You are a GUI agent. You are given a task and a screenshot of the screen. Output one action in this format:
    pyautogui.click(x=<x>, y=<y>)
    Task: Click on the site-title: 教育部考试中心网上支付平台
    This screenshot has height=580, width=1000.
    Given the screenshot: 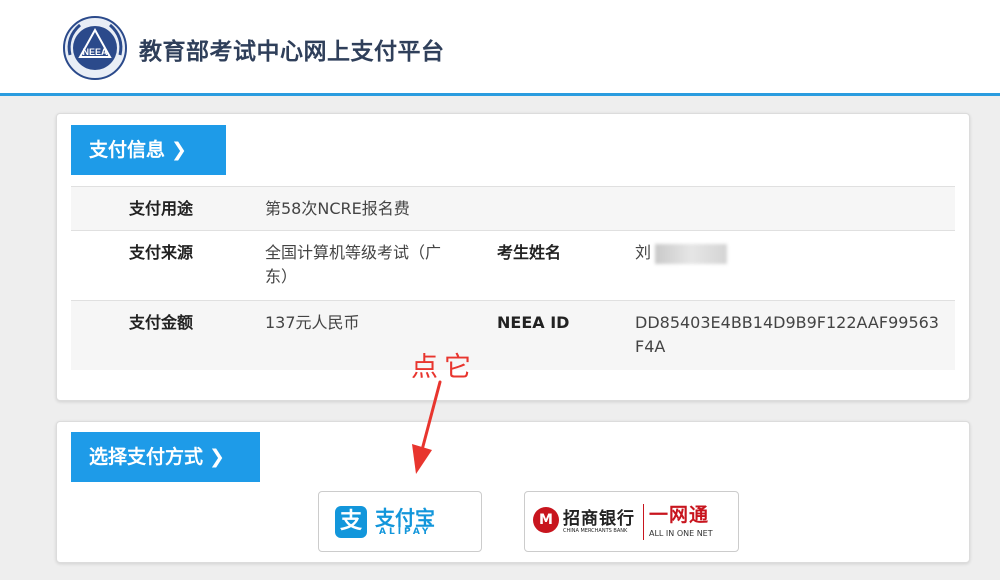 What is the action you would take?
    pyautogui.click(x=292, y=52)
    